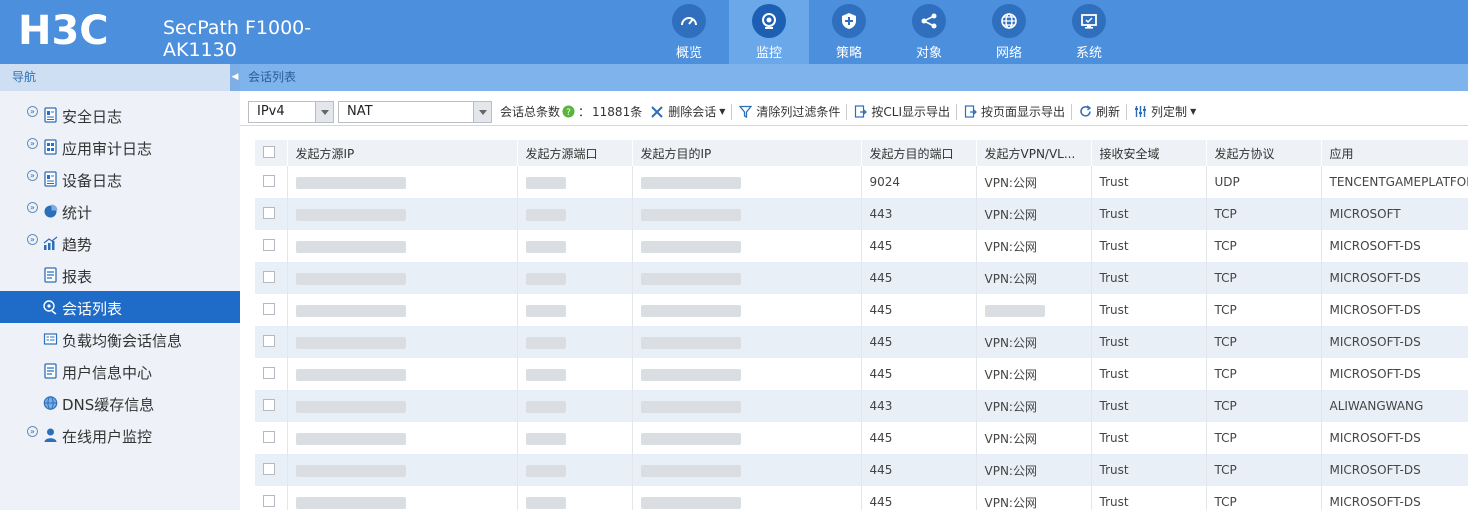  Describe the element at coordinates (50, 179) in the screenshot. I see `device-log-icon` at that location.